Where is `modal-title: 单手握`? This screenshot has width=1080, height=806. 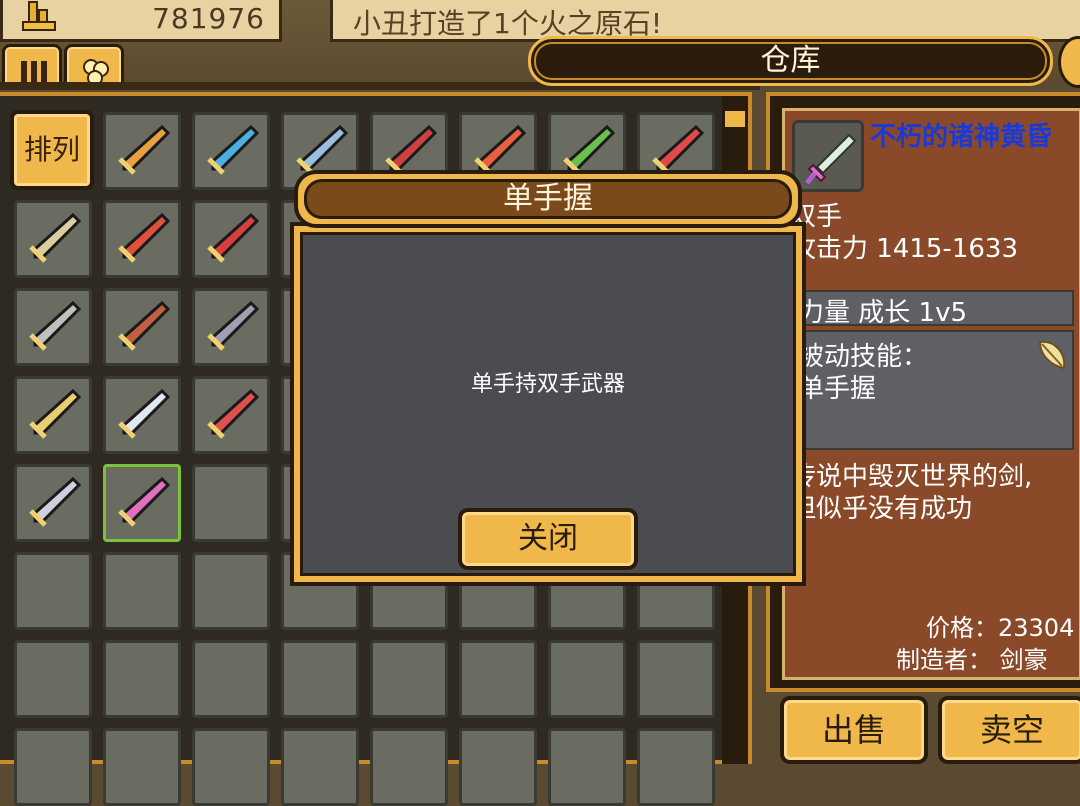
modal-title: 单手握 is located at coordinates (548, 198).